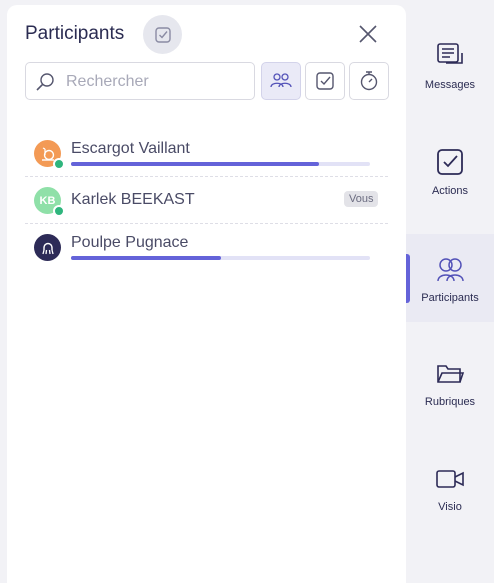 The height and width of the screenshot is (583, 494). What do you see at coordinates (450, 270) in the screenshot?
I see `participants-icon` at bounding box center [450, 270].